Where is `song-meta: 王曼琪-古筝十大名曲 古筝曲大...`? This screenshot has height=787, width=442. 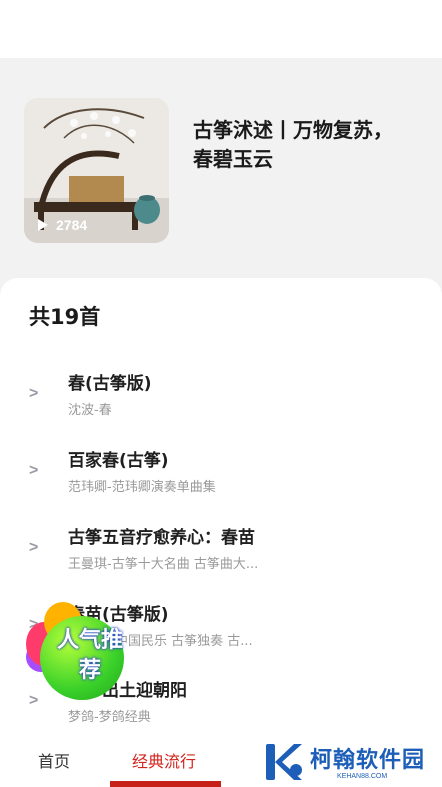
song-meta: 王曼琪-古筝十大名曲 古筝曲大... is located at coordinates (163, 564).